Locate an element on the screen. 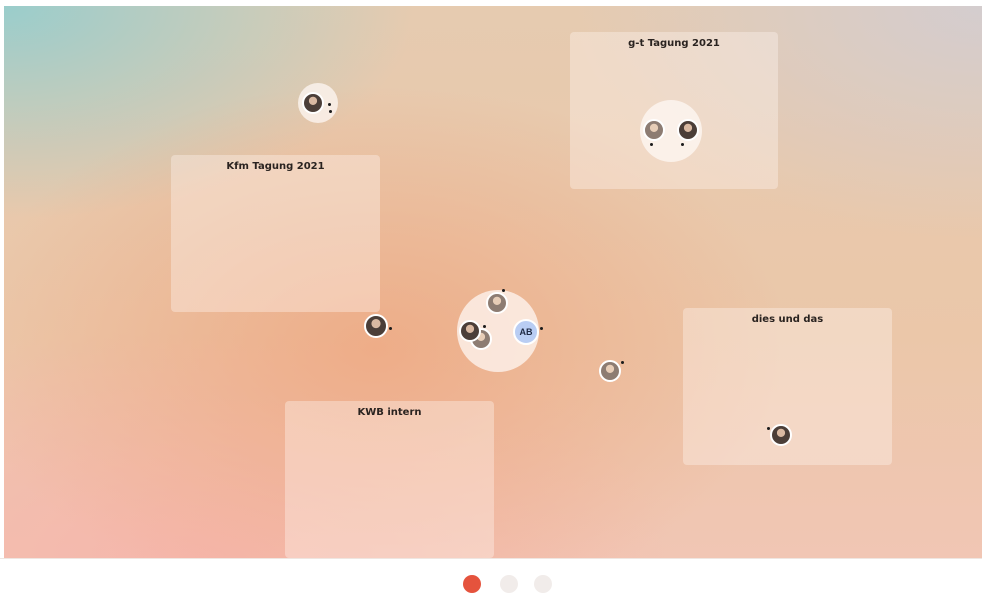  room-title: g-t Tagung 2021 is located at coordinates (674, 43).